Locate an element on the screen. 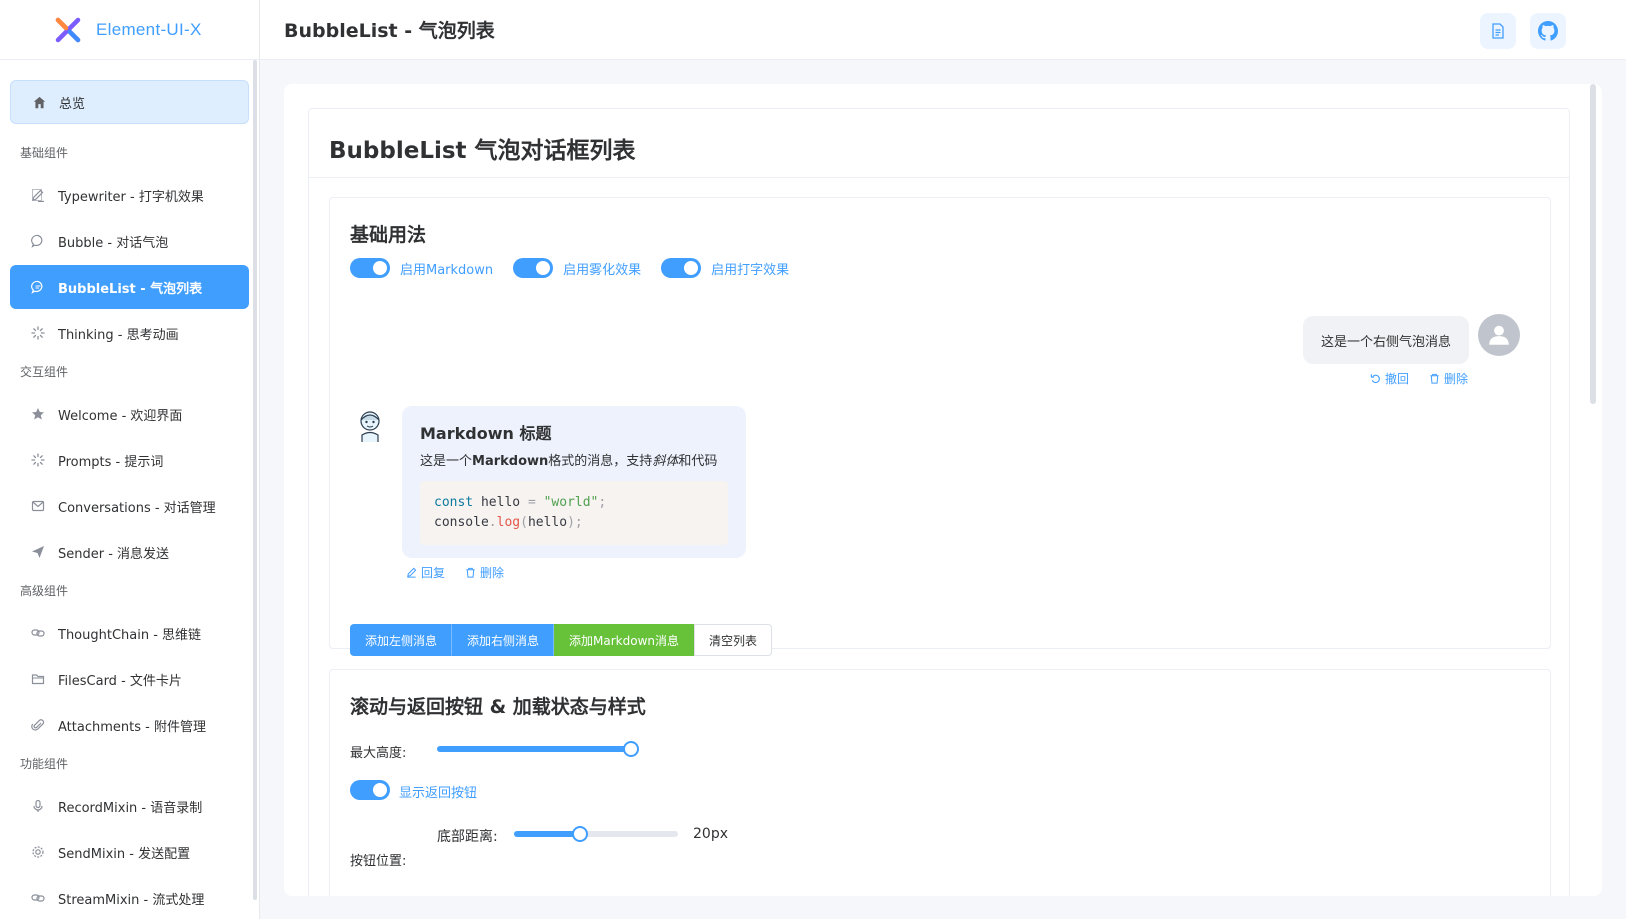 This screenshot has height=919, width=1626. sidebar-item-label: Conversations - 对话管理 is located at coordinates (137, 508).